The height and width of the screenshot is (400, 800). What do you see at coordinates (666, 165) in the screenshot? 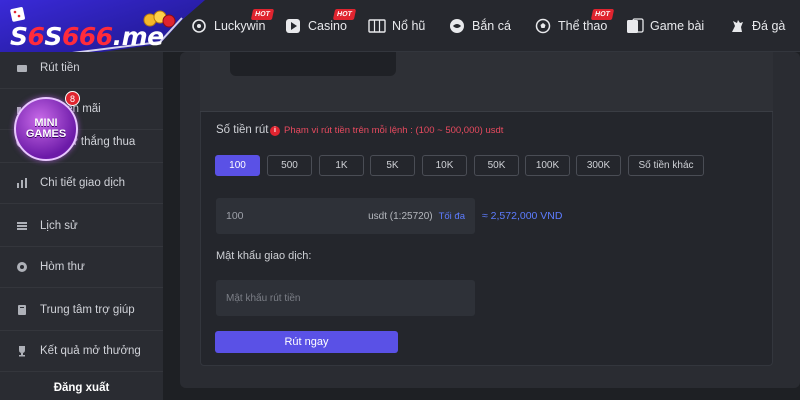
I see `chip-other-amount: Số tiền khác` at bounding box center [666, 165].